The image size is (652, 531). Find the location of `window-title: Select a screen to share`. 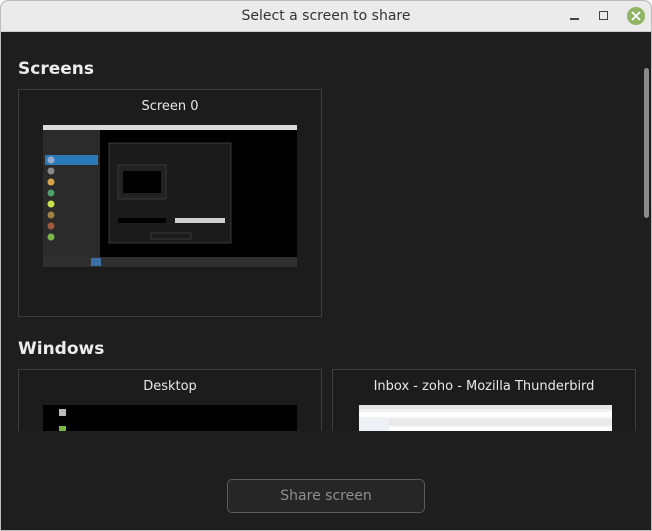

window-title: Select a screen to share is located at coordinates (326, 16).